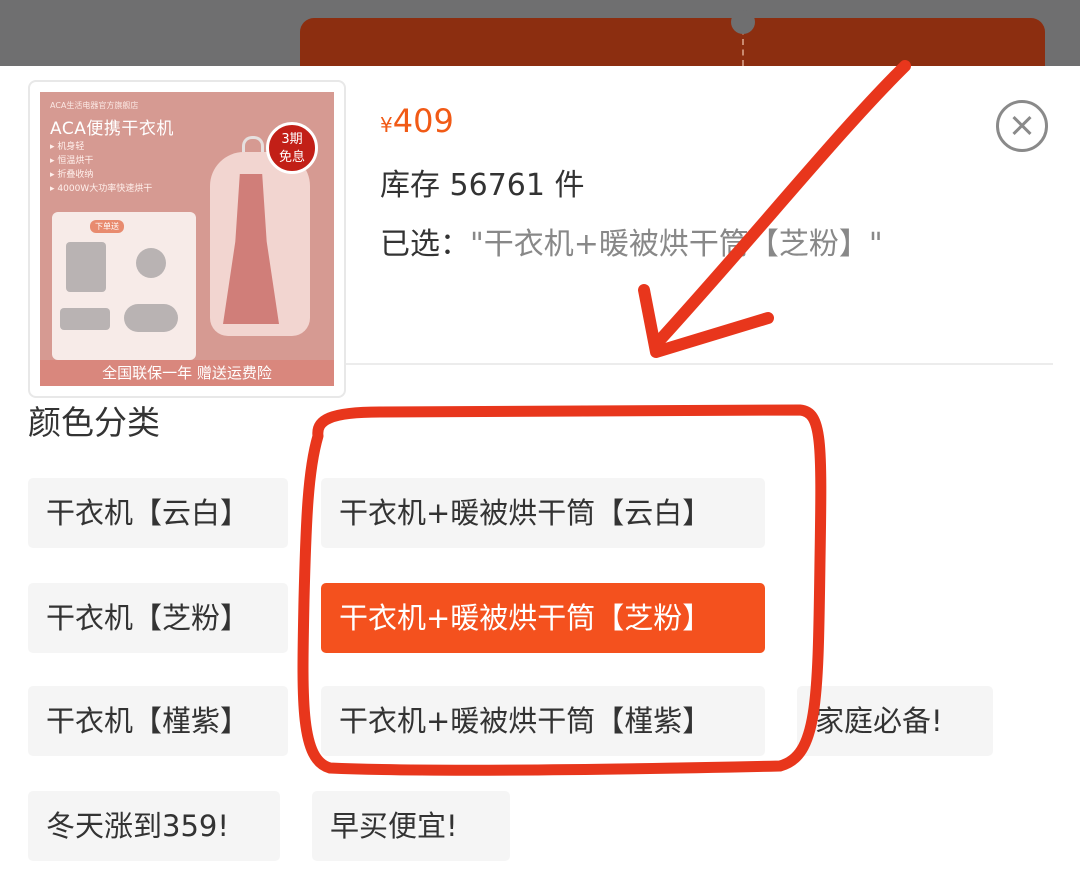  What do you see at coordinates (112, 129) in the screenshot?
I see `thumbnail-title: ACA便携干衣机` at bounding box center [112, 129].